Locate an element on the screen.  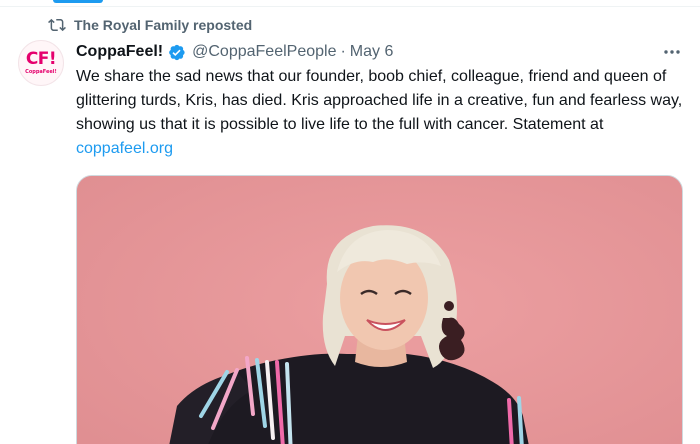
divider-line is located at coordinates (350, 6).